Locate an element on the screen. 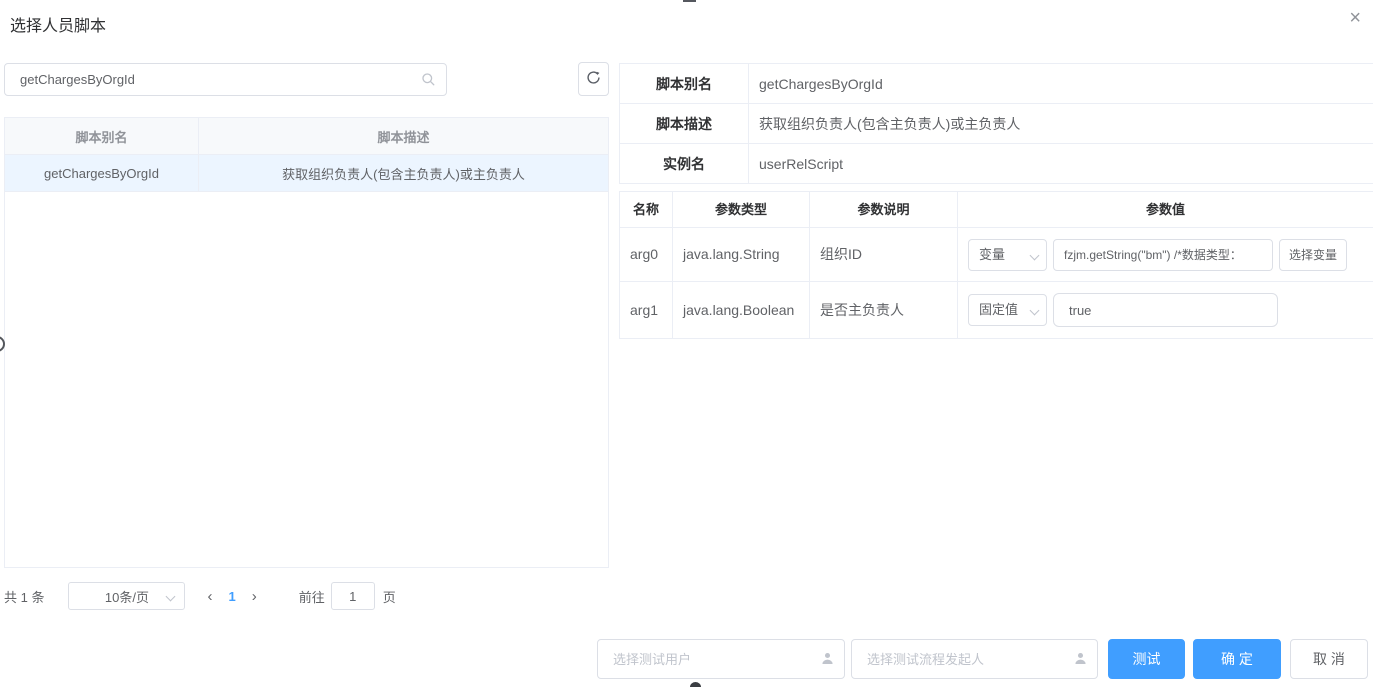  pagination-total: 共 1 条 is located at coordinates (24, 597).